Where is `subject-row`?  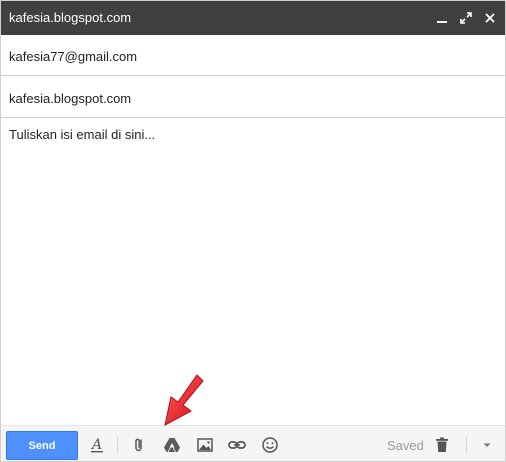 subject-row is located at coordinates (253, 98).